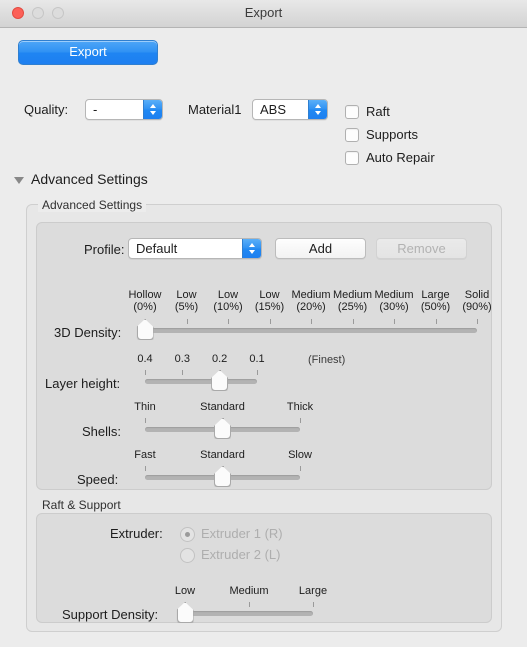 The height and width of the screenshot is (647, 527). Describe the element at coordinates (145, 455) in the screenshot. I see `slider-tick-label: Fast` at that location.